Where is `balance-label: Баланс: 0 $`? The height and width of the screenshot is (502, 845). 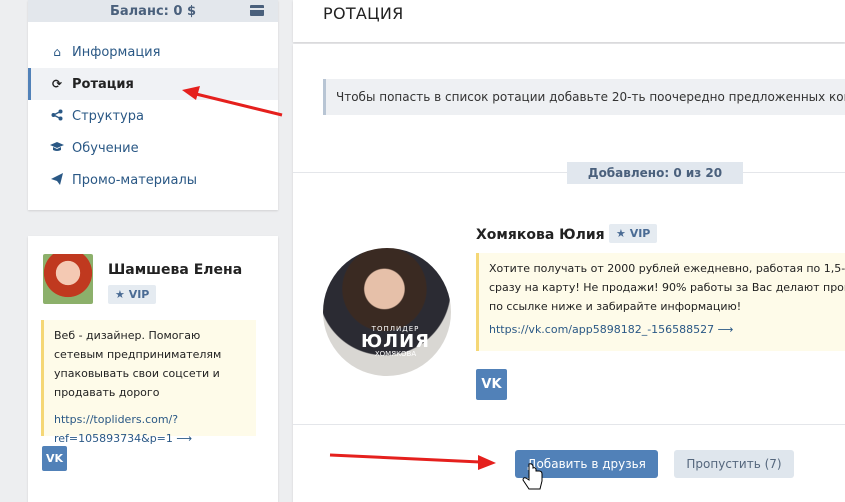
balance-label: Баланс: 0 $ is located at coordinates (152, 11).